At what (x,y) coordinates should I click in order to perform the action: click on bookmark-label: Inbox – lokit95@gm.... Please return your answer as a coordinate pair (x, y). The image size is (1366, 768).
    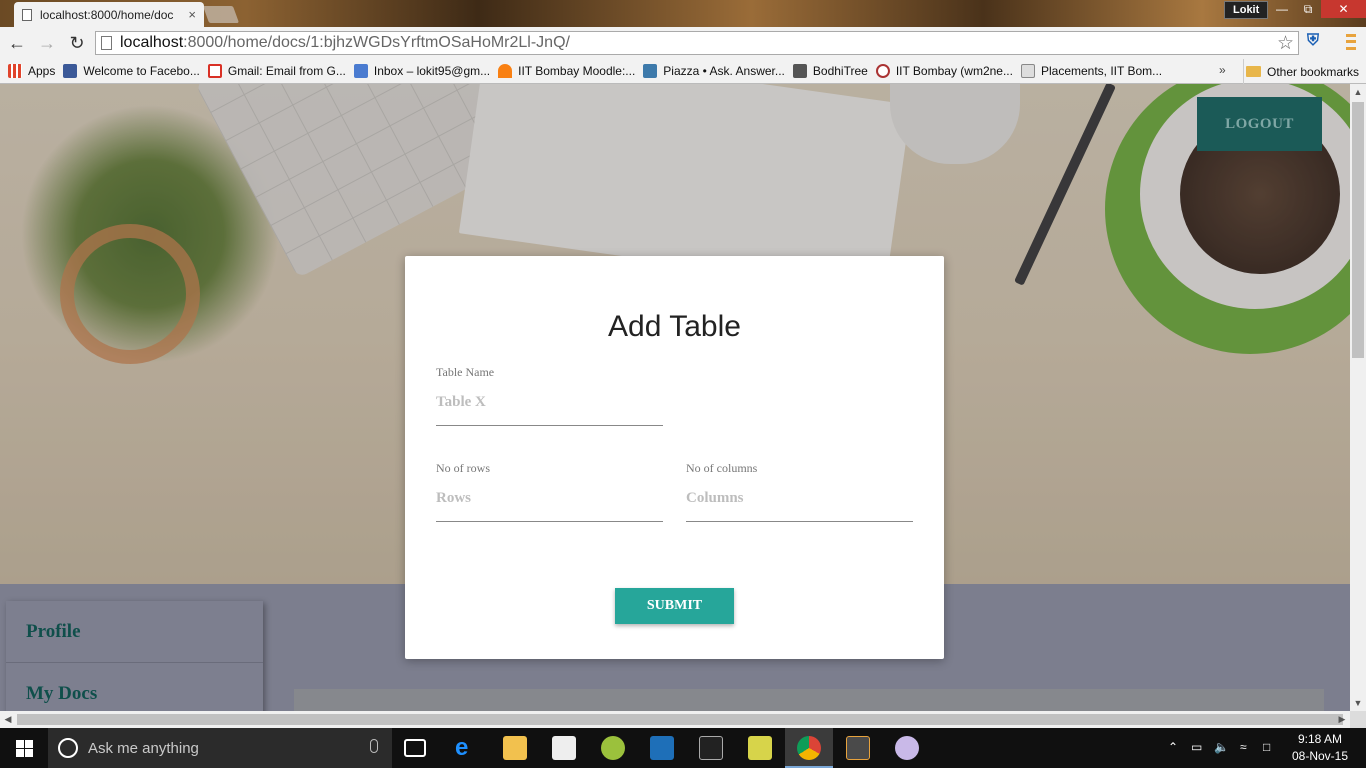
    Looking at the image, I should click on (432, 71).